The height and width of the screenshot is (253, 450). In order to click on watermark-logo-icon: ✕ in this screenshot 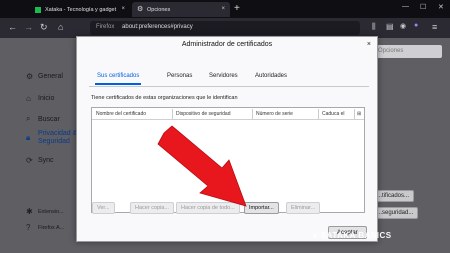, I will do `click(316, 236)`.